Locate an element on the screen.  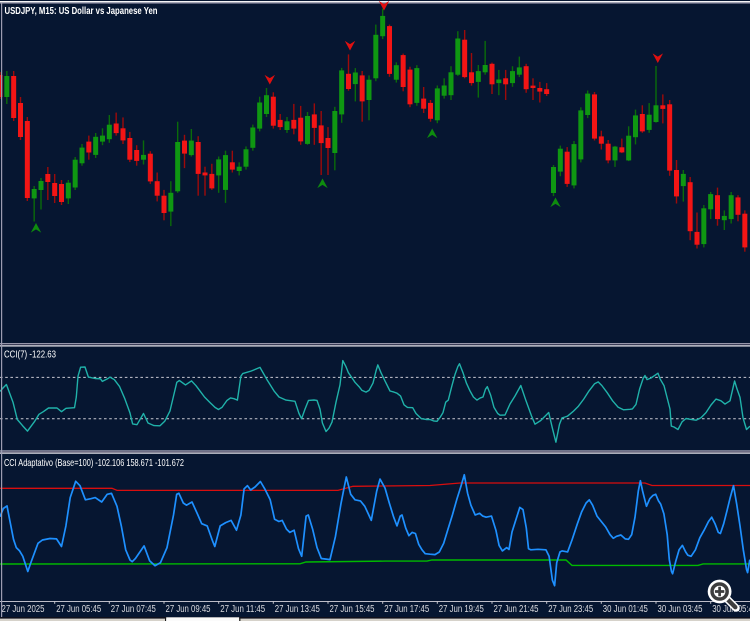
svg-text: 27 Jun 11:45 is located at coordinates (242, 609).